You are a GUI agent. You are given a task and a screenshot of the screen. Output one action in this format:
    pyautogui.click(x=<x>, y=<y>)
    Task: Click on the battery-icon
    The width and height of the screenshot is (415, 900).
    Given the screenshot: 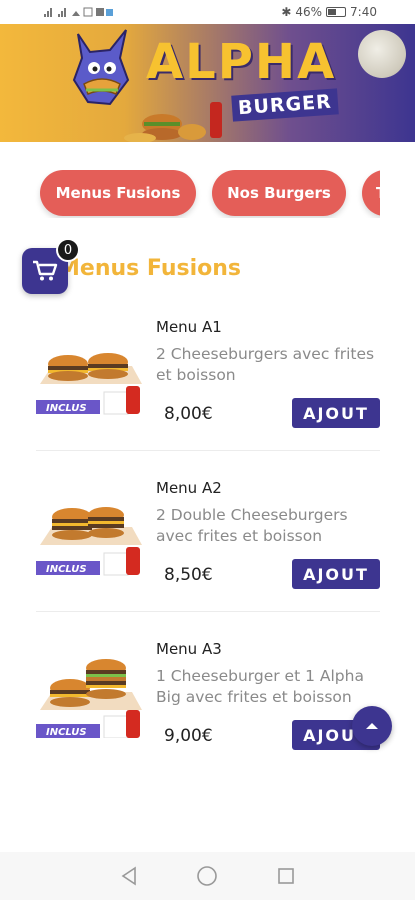 What is the action you would take?
    pyautogui.click(x=336, y=12)
    